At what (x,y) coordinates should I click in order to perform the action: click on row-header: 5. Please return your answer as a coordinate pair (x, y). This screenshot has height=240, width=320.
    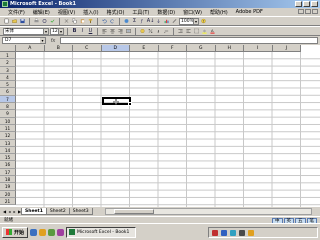
    Looking at the image, I should click on (8, 85).